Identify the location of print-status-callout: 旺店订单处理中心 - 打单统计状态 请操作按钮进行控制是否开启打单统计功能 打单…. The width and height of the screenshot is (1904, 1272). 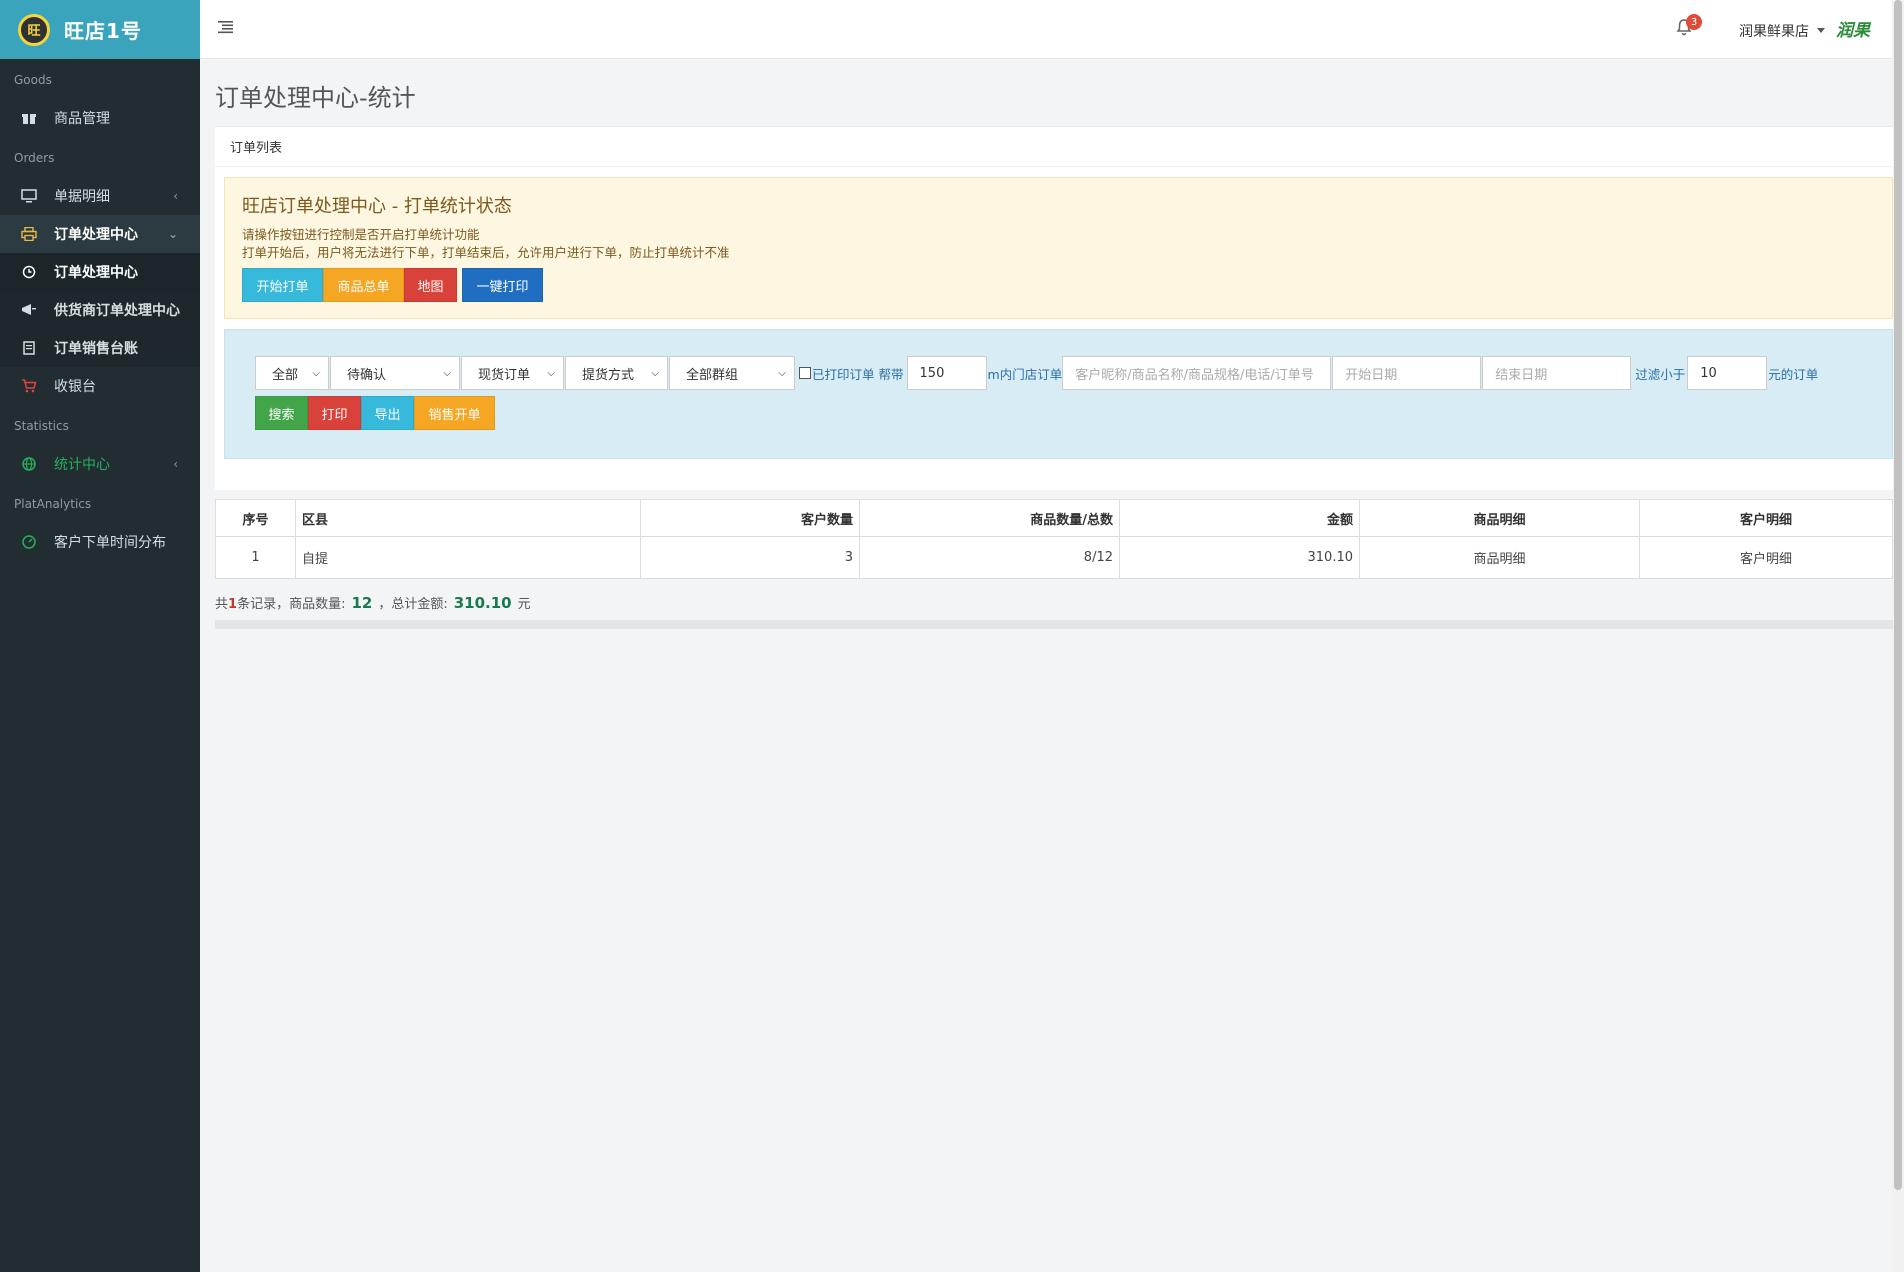
(1058, 248).